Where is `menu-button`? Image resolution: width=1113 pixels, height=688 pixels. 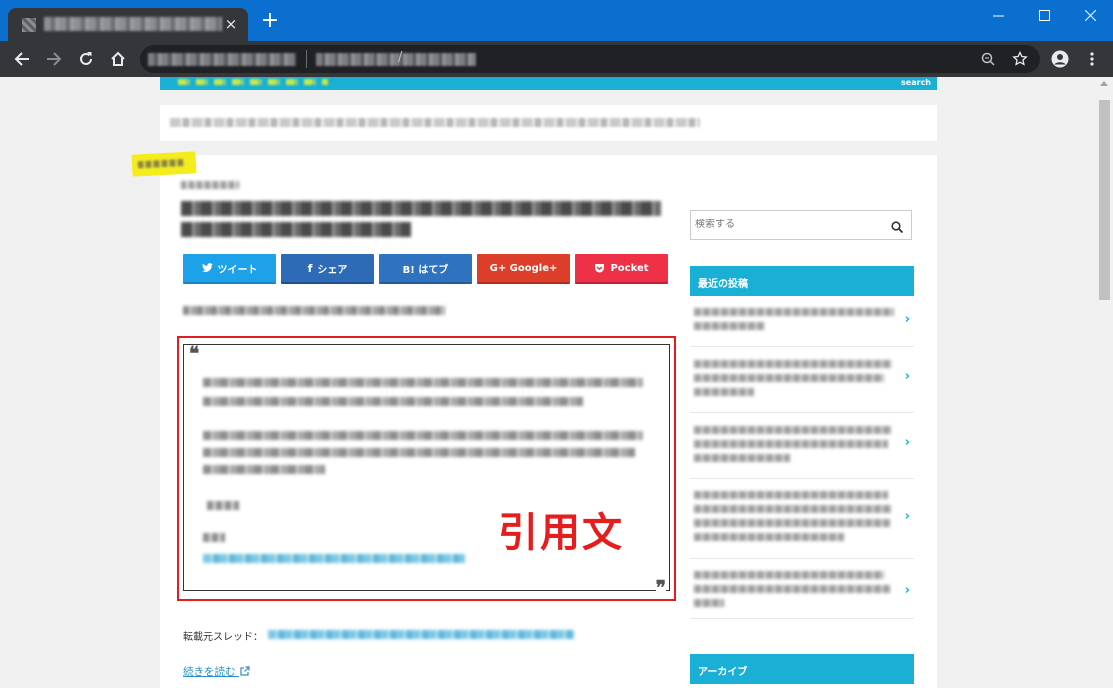 menu-button is located at coordinates (1092, 59).